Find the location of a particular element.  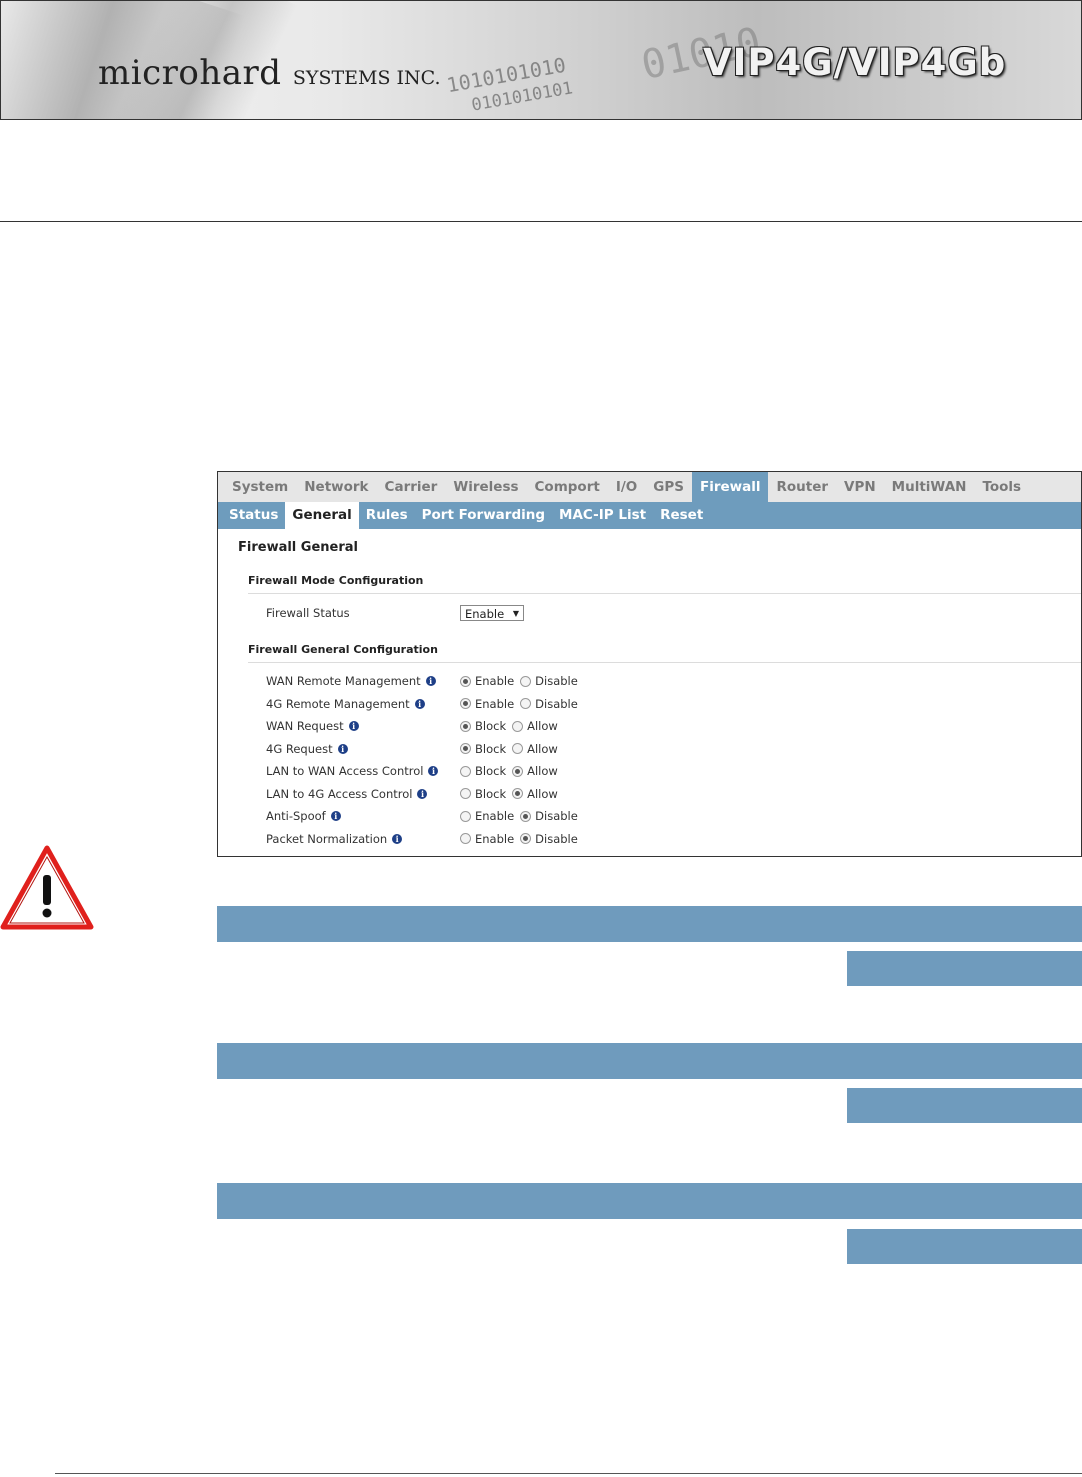

subtab-status: Status is located at coordinates (253, 515).